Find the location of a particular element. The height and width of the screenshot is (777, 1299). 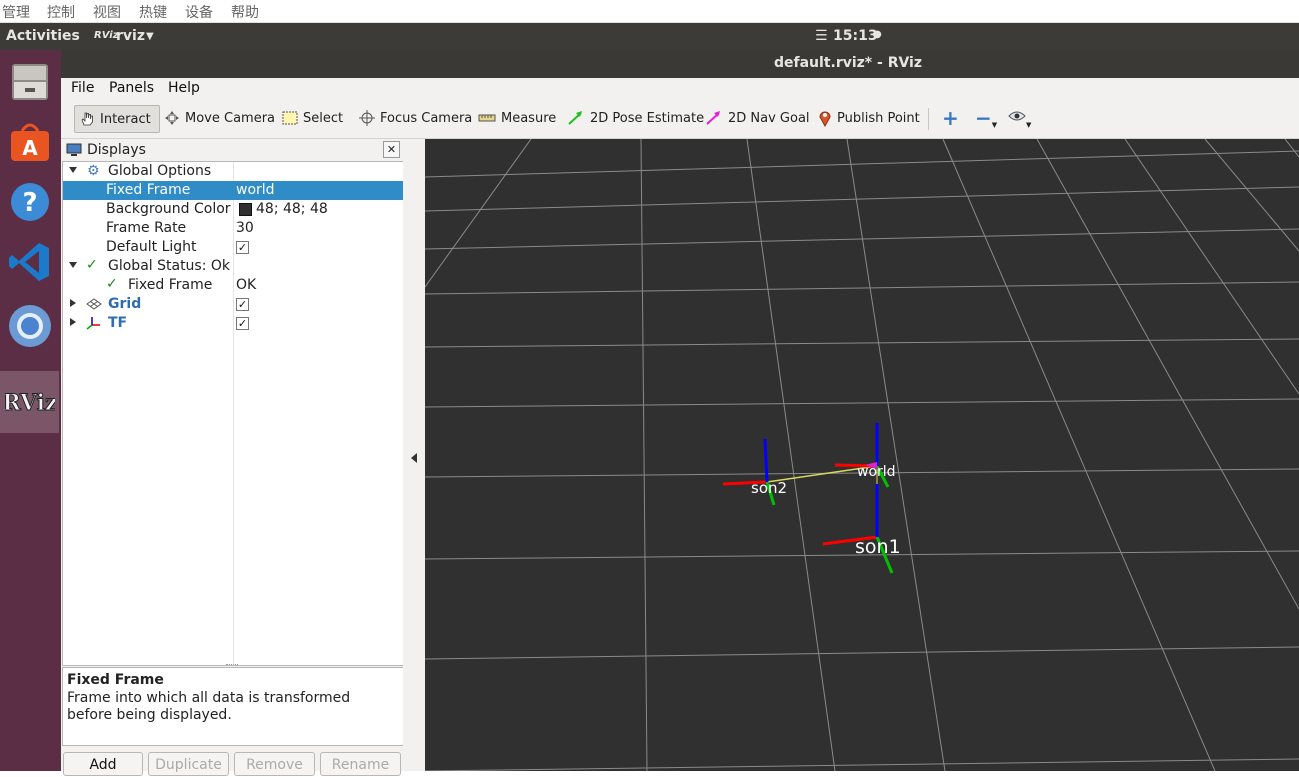

host-menu-control: 控制 is located at coordinates (61, 12).